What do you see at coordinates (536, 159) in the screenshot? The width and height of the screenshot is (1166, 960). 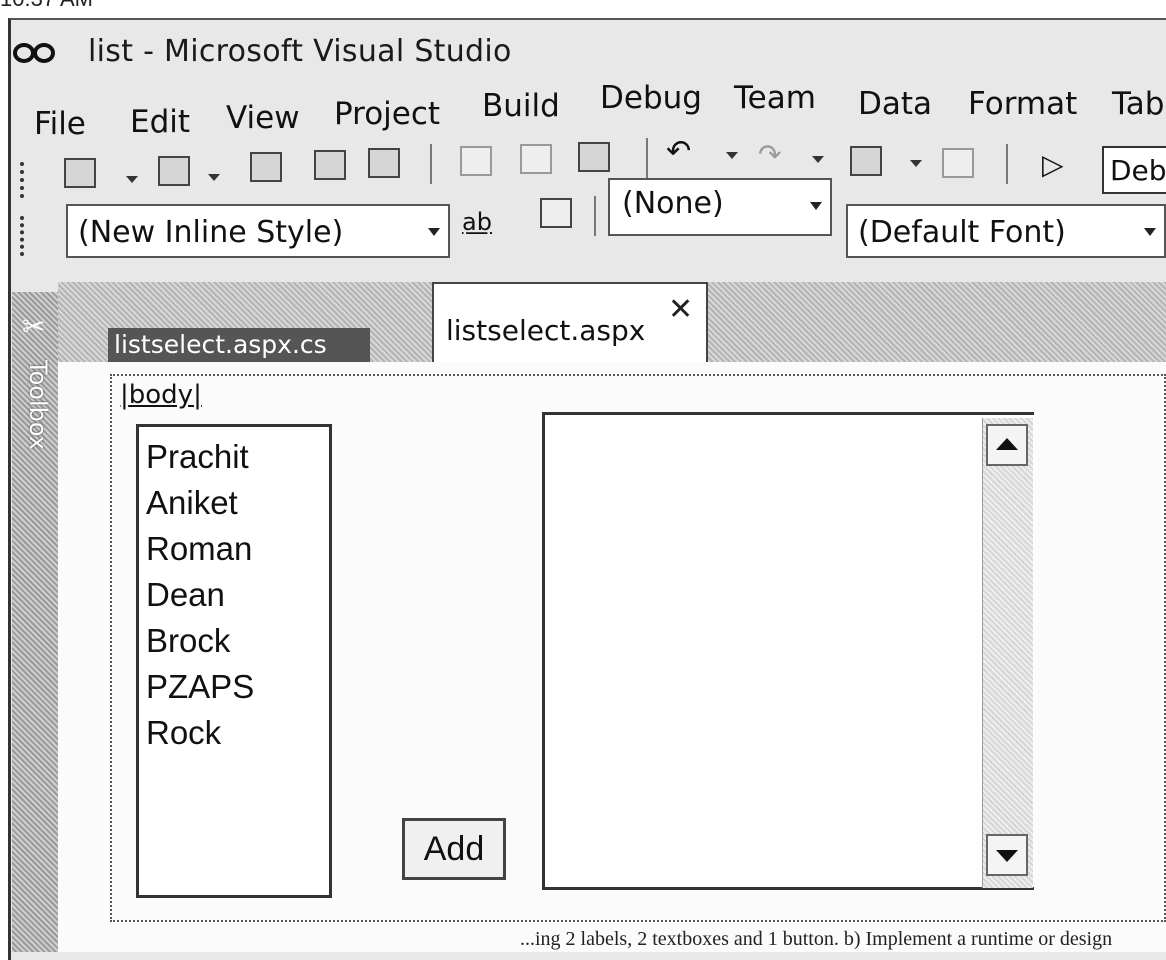 I see `copy-icon` at bounding box center [536, 159].